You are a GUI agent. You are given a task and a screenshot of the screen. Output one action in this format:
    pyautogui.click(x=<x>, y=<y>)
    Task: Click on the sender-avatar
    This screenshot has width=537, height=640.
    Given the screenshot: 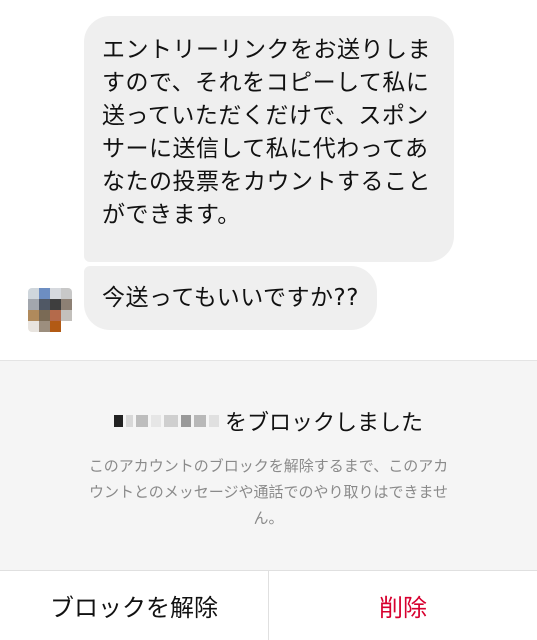 What is the action you would take?
    pyautogui.click(x=50, y=310)
    